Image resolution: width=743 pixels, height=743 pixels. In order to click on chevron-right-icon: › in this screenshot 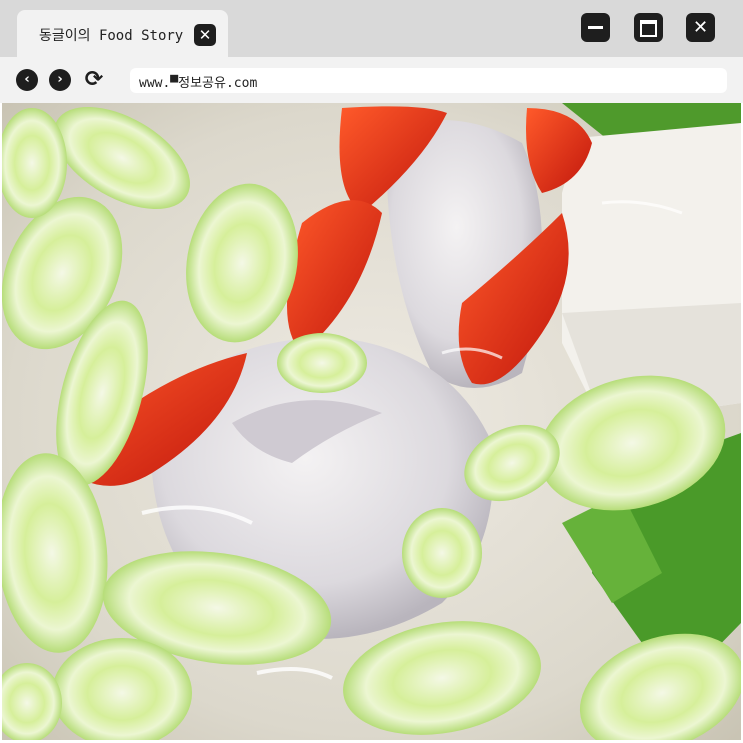, I will do `click(60, 80)`.